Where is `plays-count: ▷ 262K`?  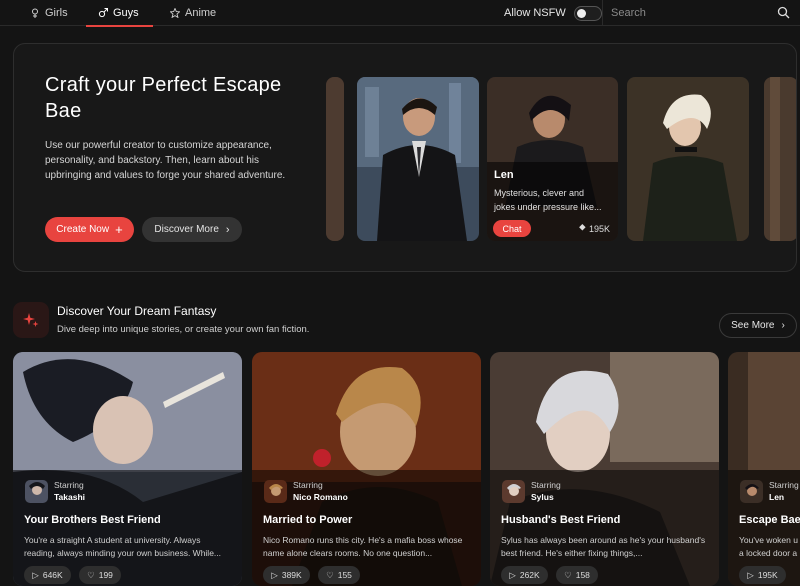 plays-count: ▷ 262K is located at coordinates (524, 575).